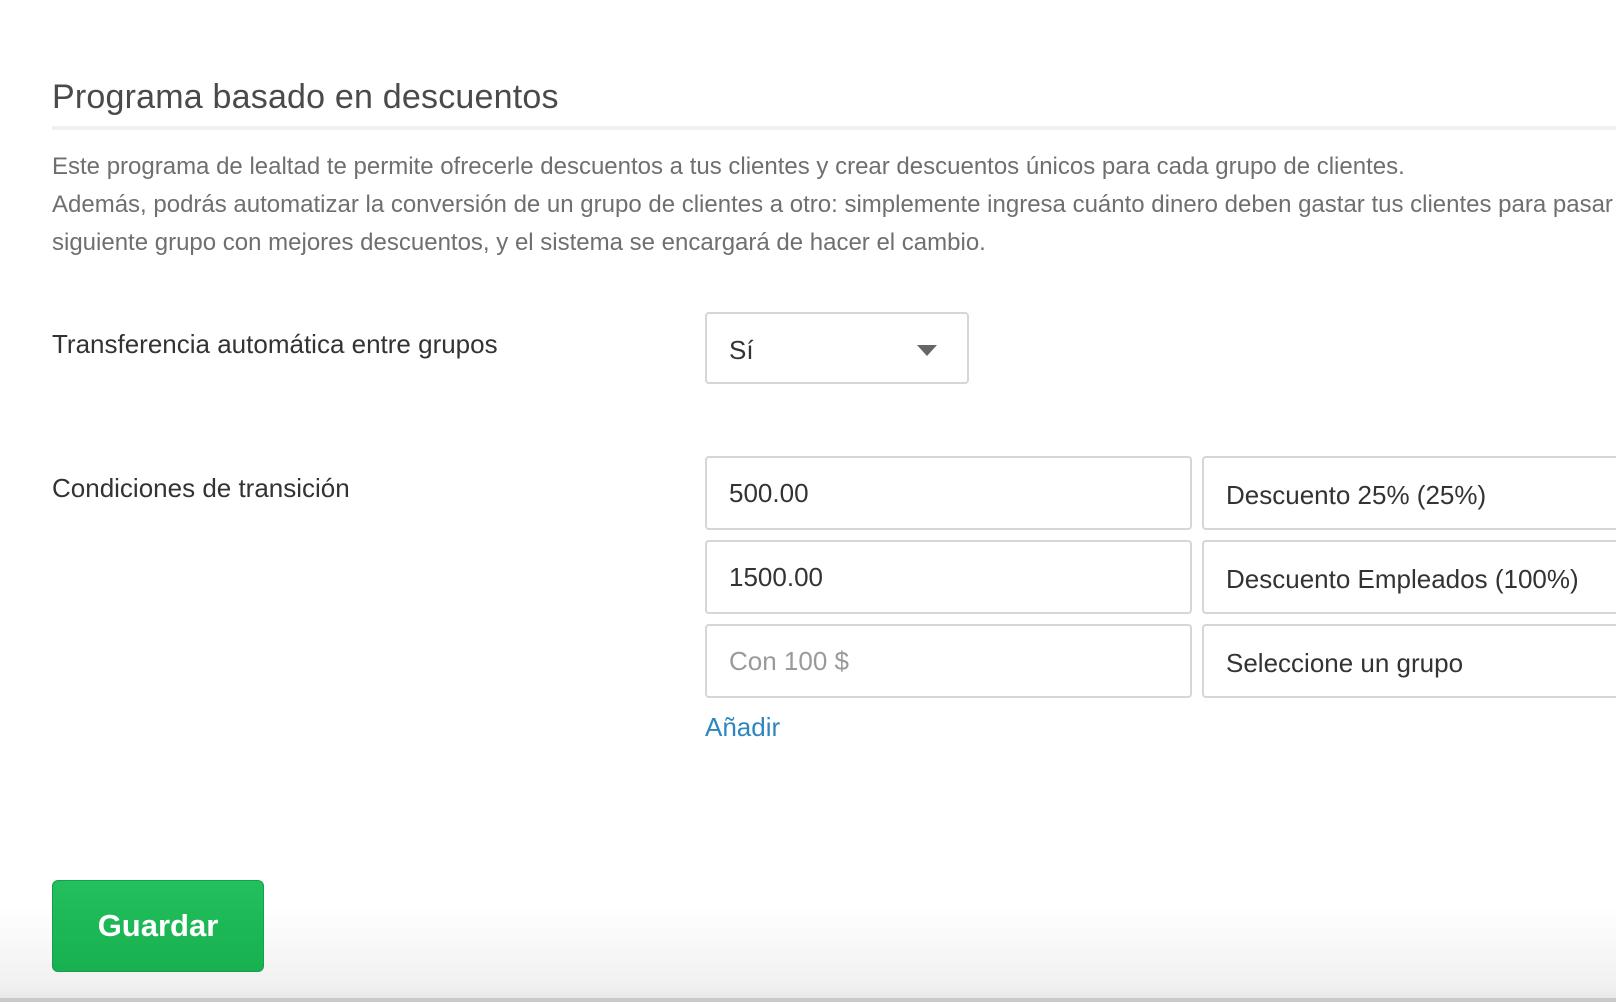  What do you see at coordinates (742, 727) in the screenshot?
I see `add-condition-link: Añadir` at bounding box center [742, 727].